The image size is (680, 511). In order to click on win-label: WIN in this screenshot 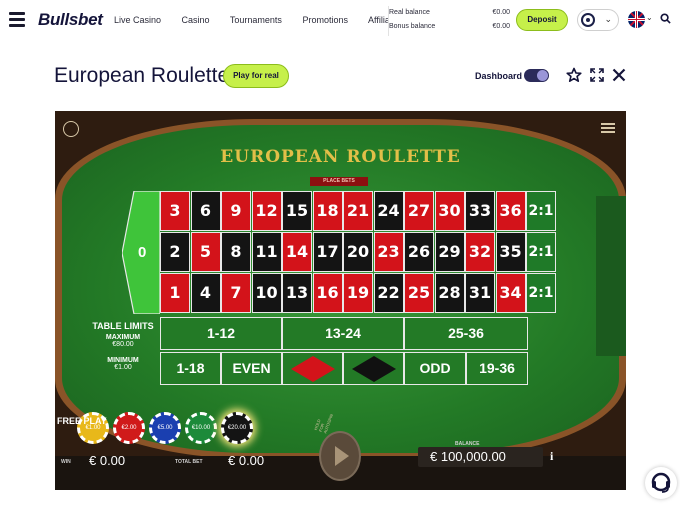, I will do `click(66, 462)`.